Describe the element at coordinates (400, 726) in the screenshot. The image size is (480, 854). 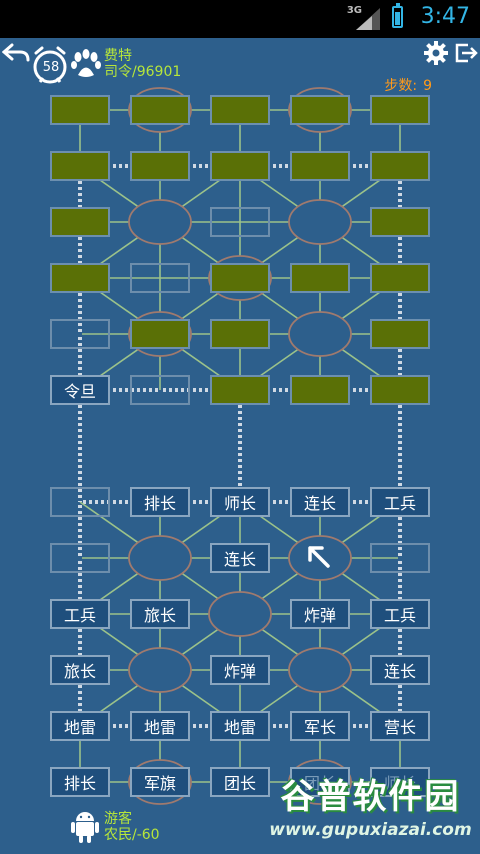
I see `own-piece: 营长` at that location.